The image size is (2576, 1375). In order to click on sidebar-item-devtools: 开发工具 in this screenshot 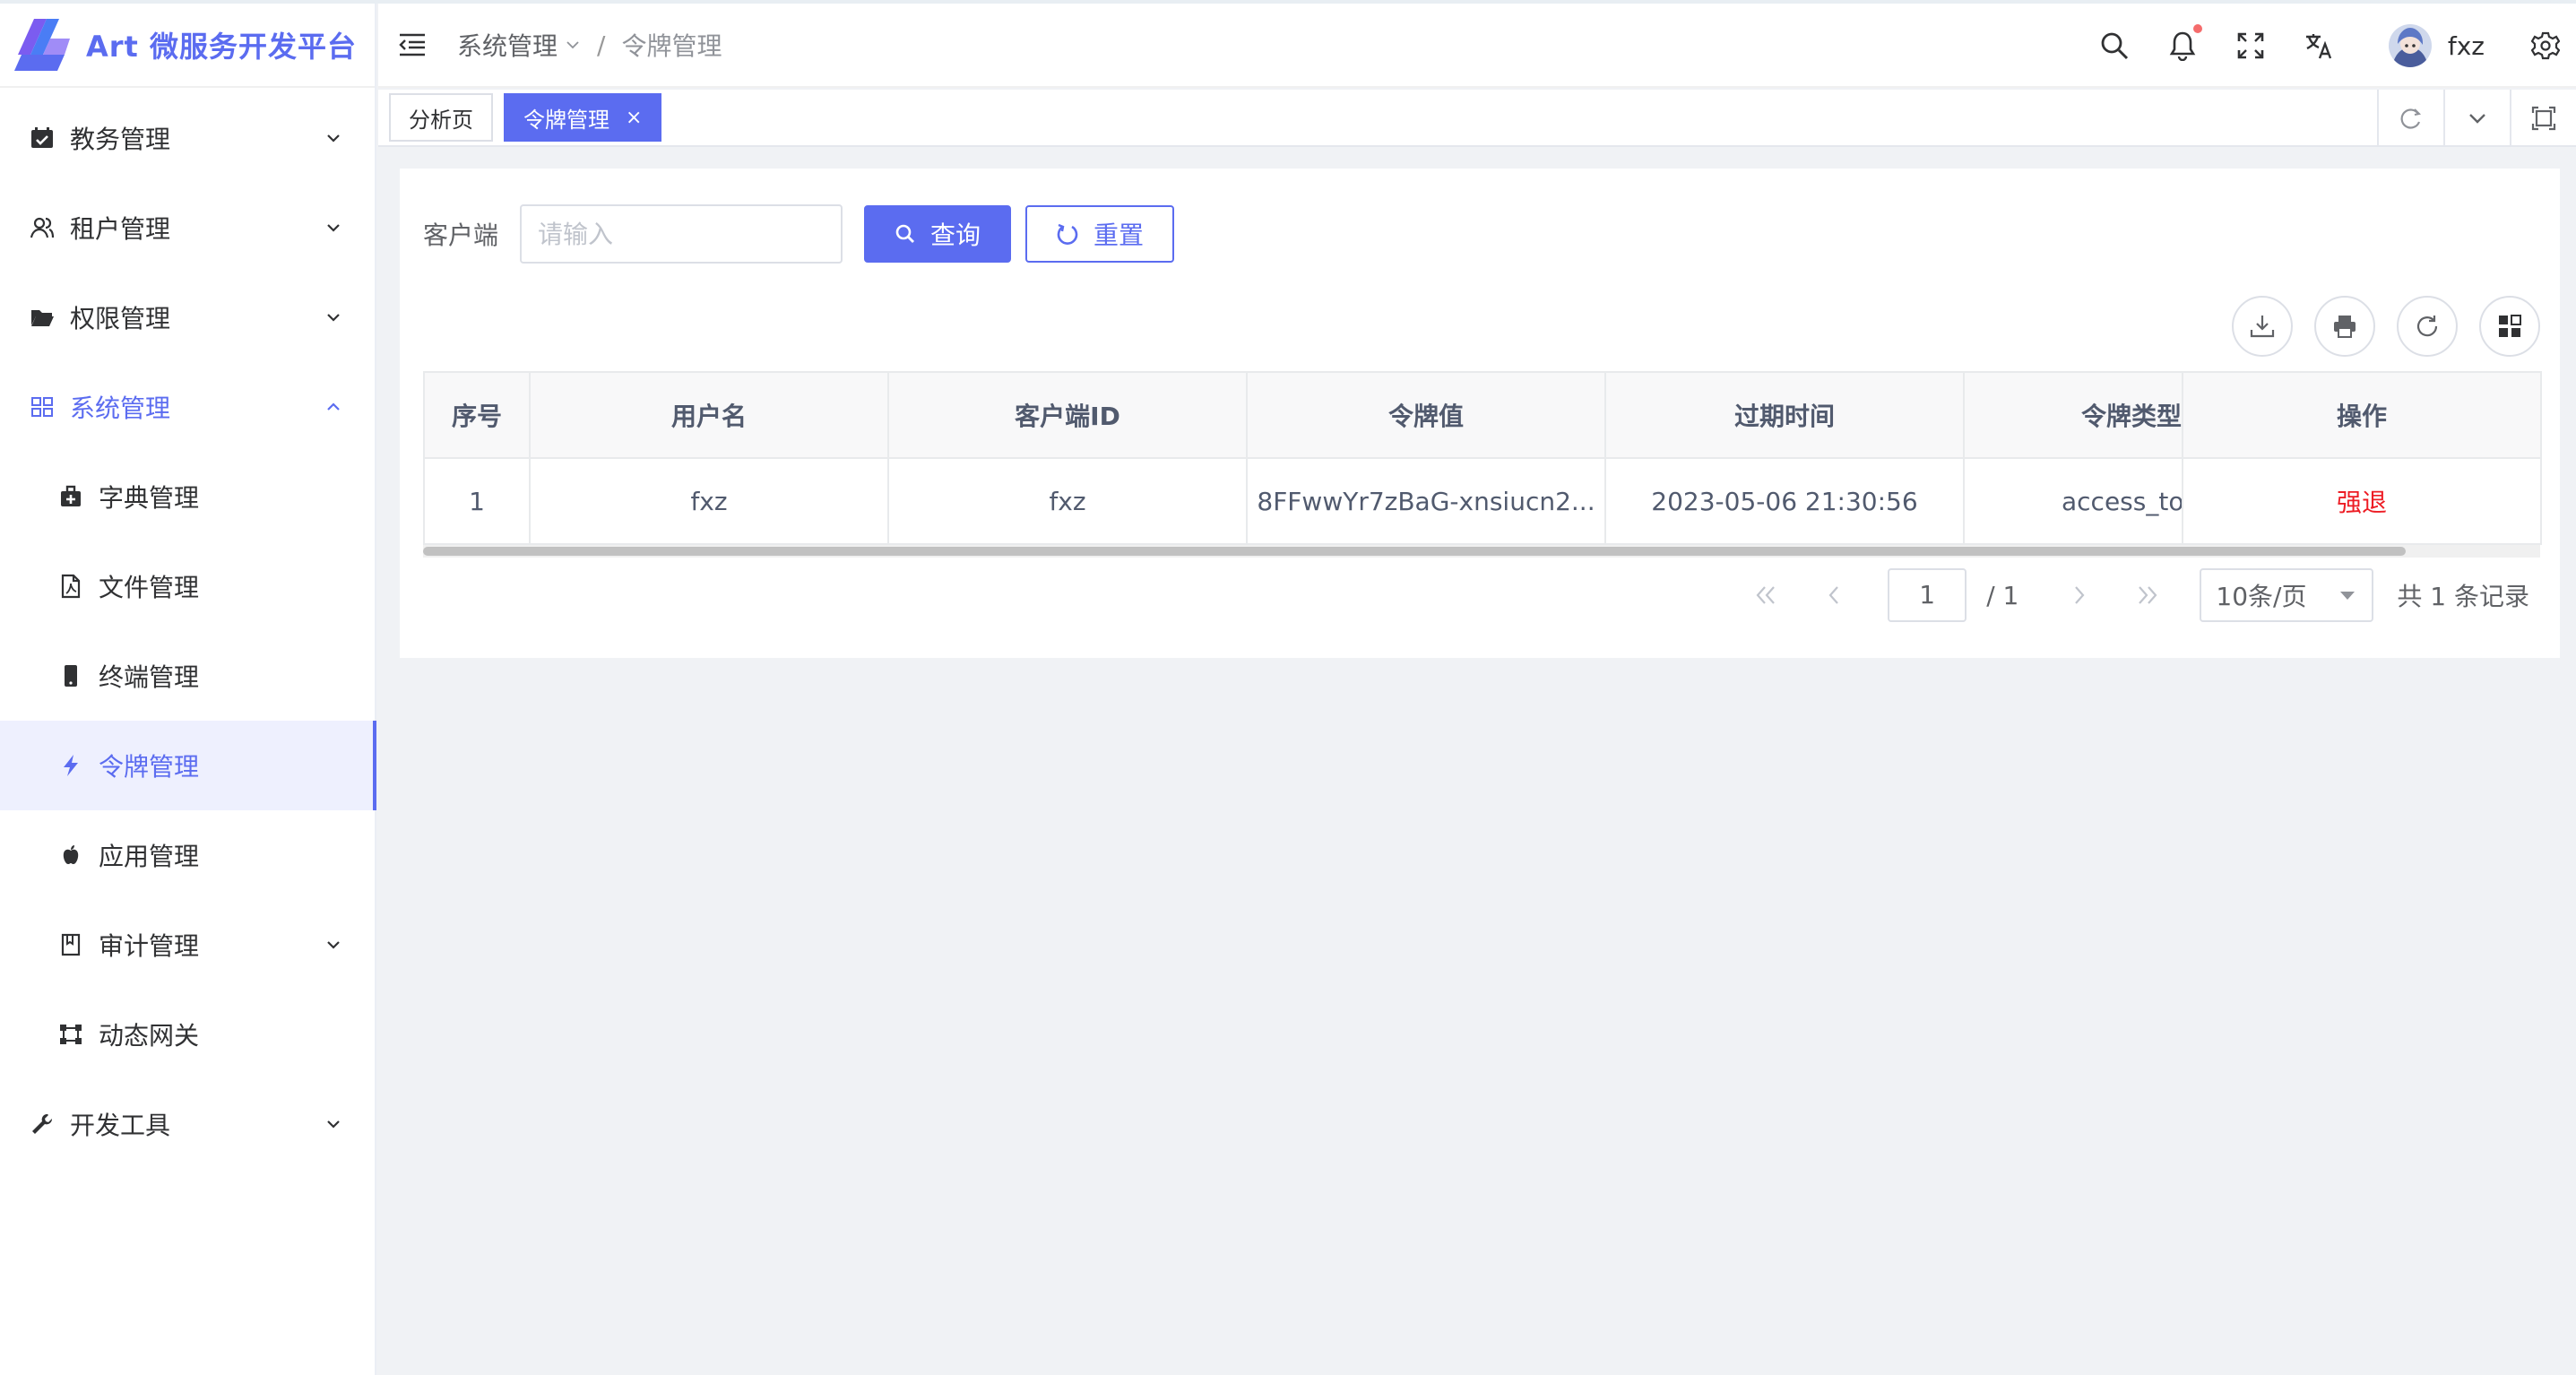, I will do `click(187, 1124)`.